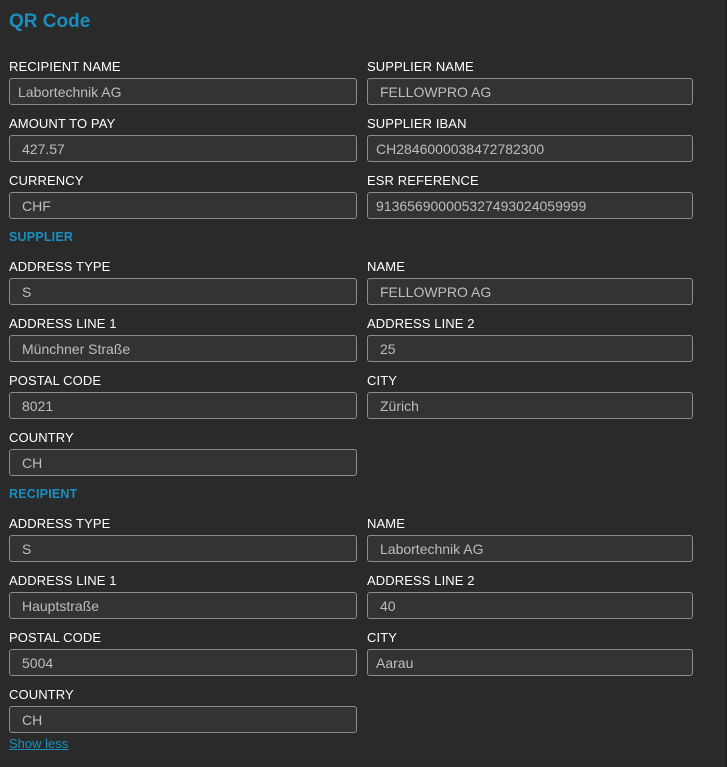  Describe the element at coordinates (183, 719) in the screenshot. I see `recipient-country-input` at that location.